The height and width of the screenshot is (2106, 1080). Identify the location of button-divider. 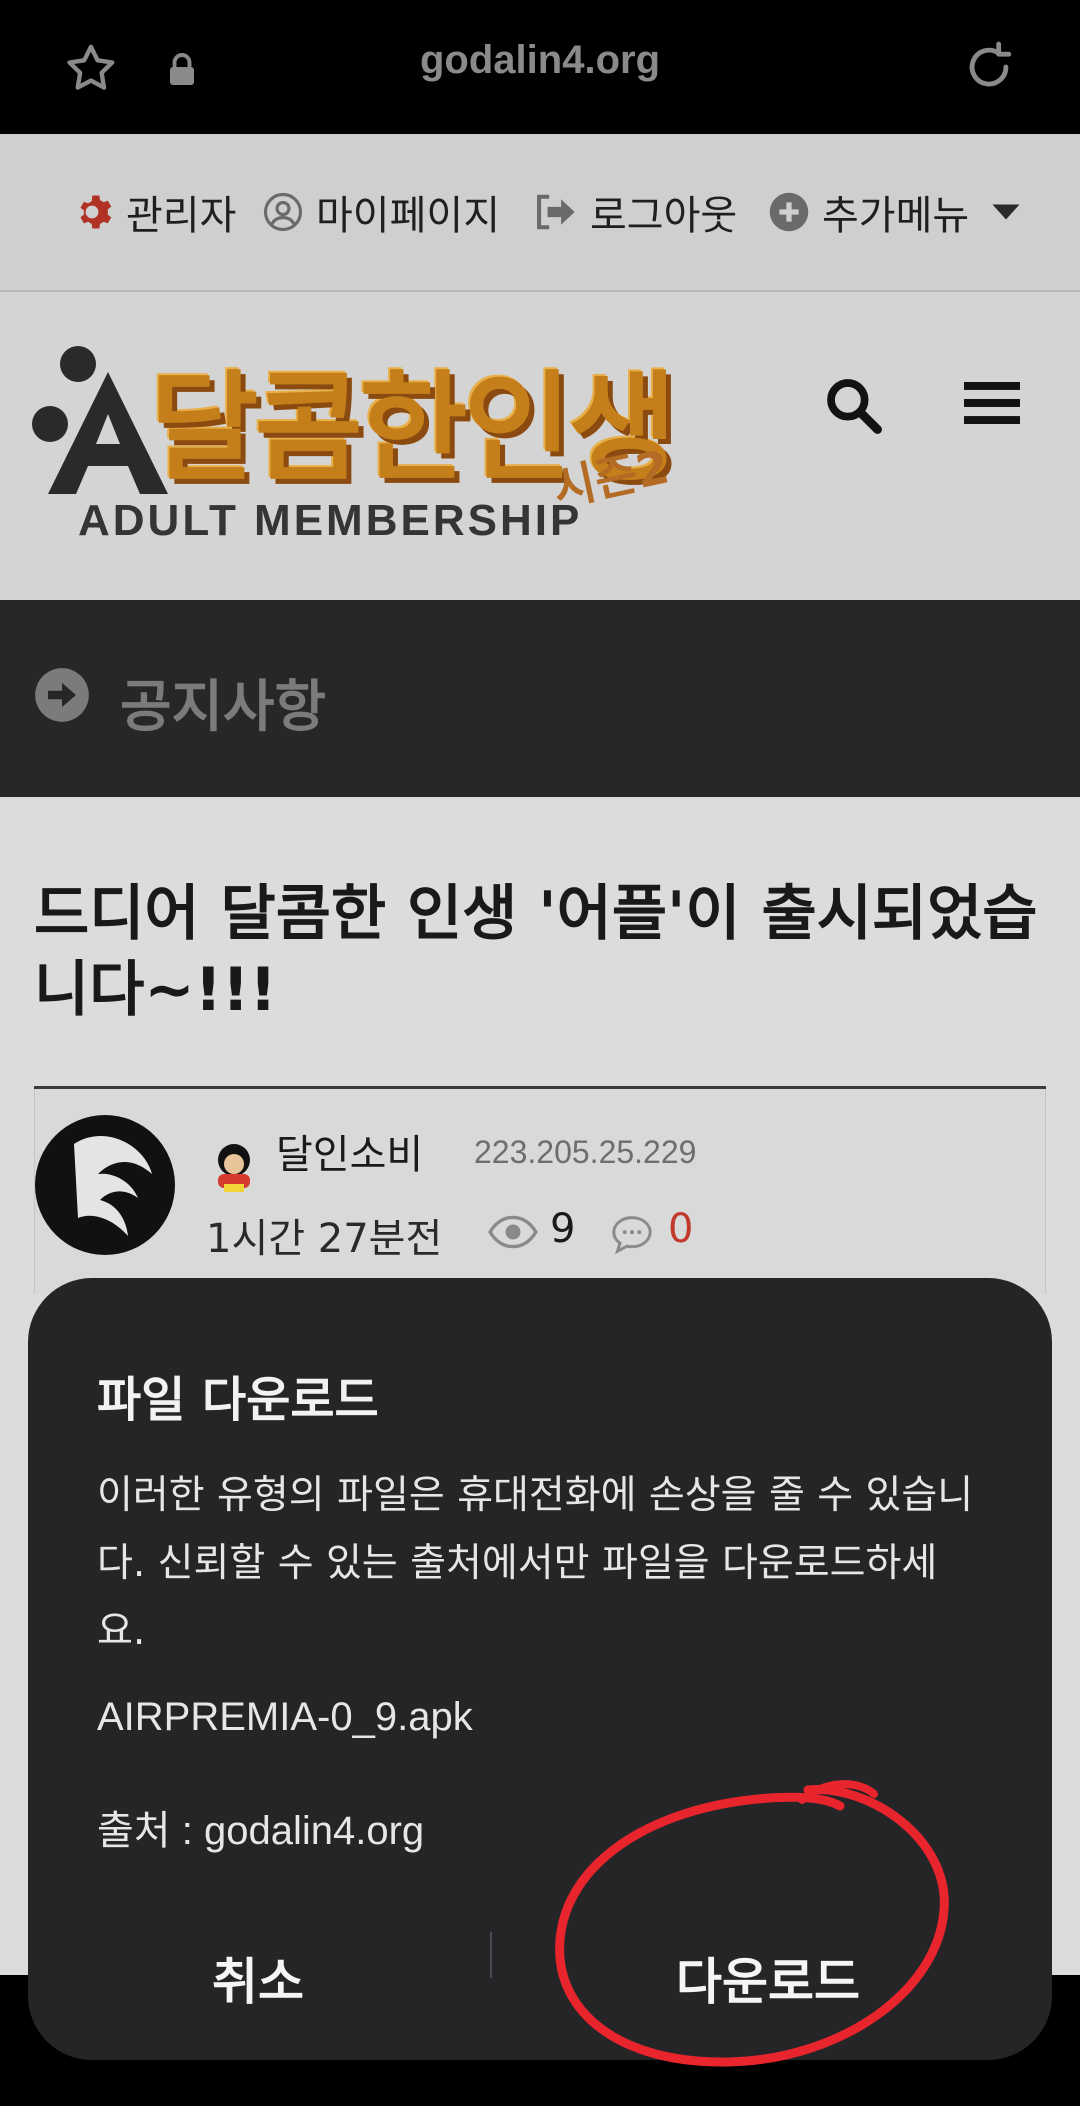
(491, 1955).